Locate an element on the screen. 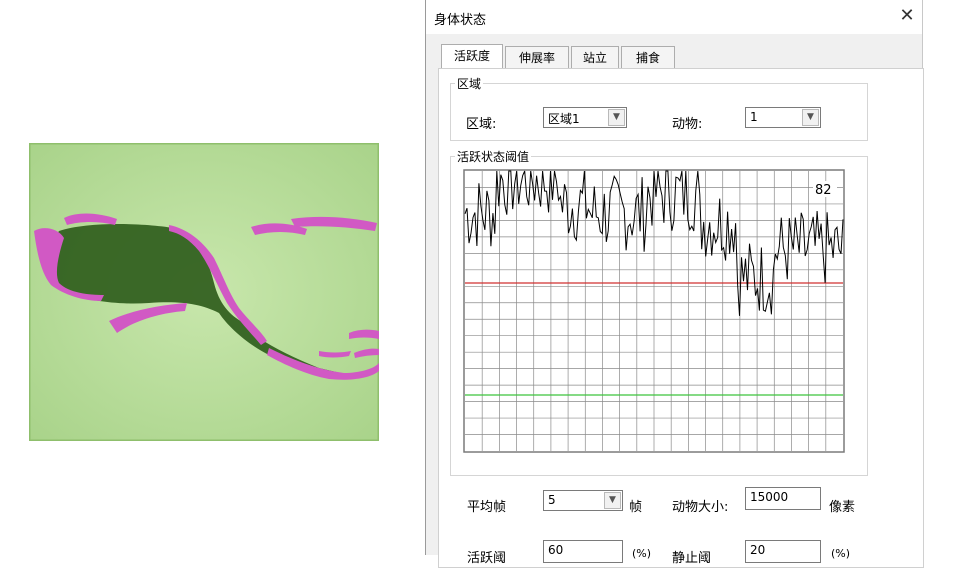 The height and width of the screenshot is (568, 976). dialog-title: 身体状态 is located at coordinates (460, 20).